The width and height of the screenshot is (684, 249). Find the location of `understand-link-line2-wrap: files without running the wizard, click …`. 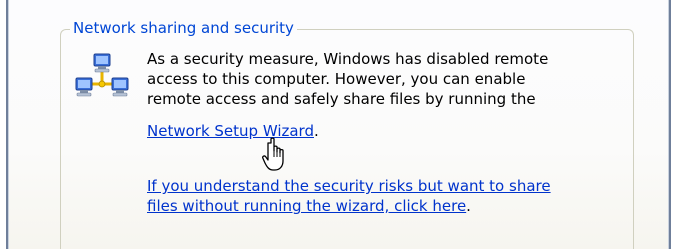

understand-link-line2-wrap: files without running the wizard, click … is located at coordinates (349, 206).